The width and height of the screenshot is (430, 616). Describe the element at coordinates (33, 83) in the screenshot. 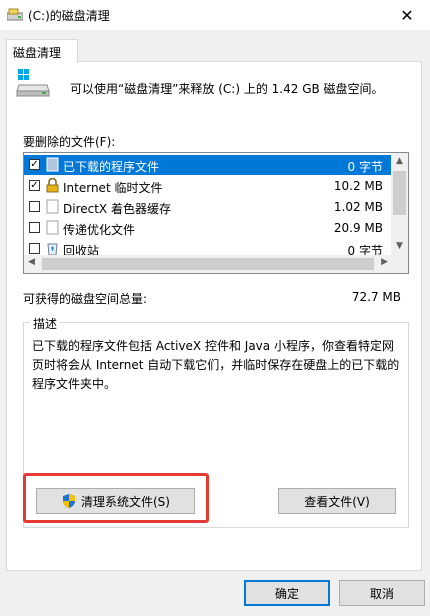

I see `drive-icon` at that location.